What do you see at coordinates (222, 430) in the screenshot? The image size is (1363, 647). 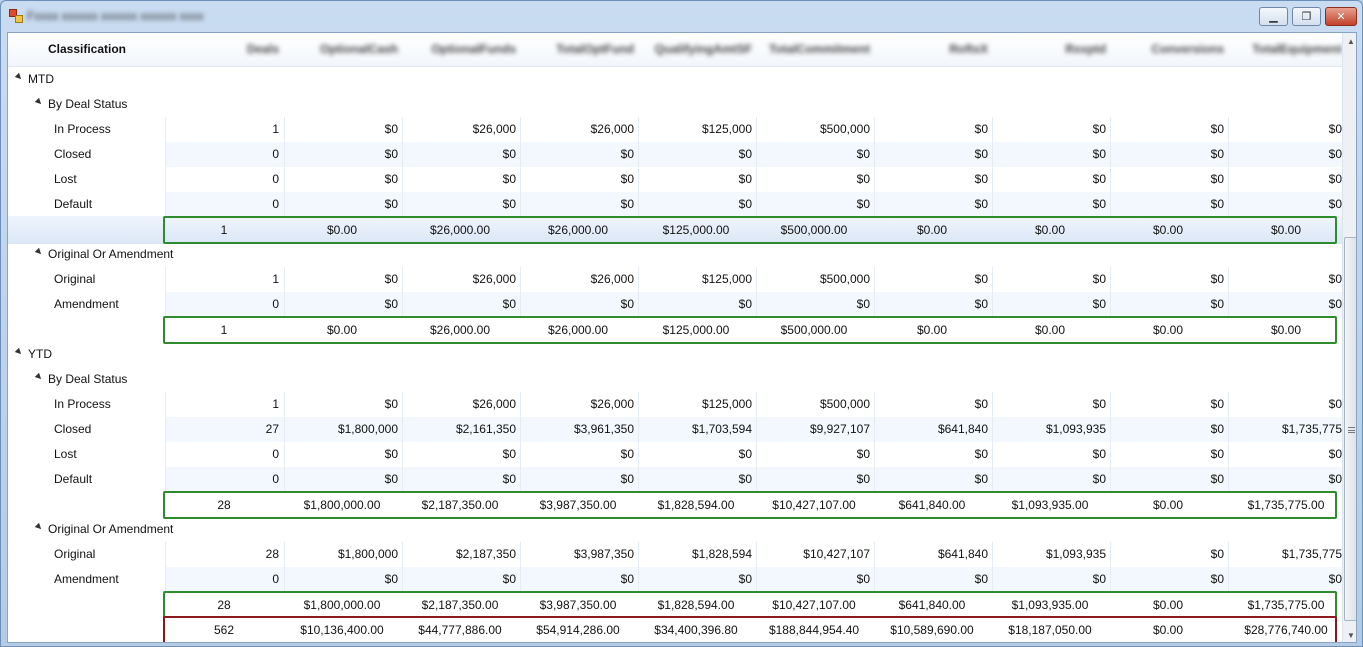 I see `data-cell: 27` at bounding box center [222, 430].